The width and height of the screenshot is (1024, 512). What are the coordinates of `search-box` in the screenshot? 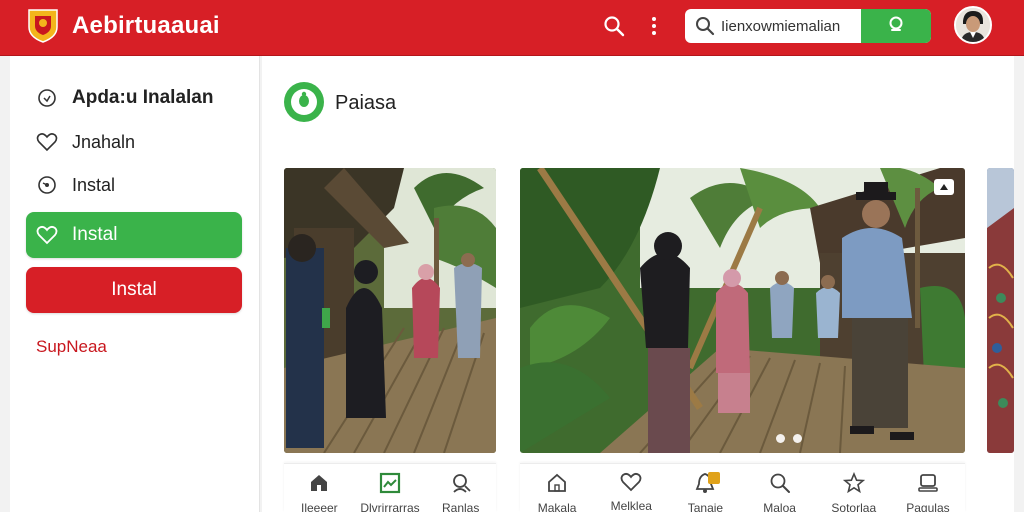 It's located at (808, 26).